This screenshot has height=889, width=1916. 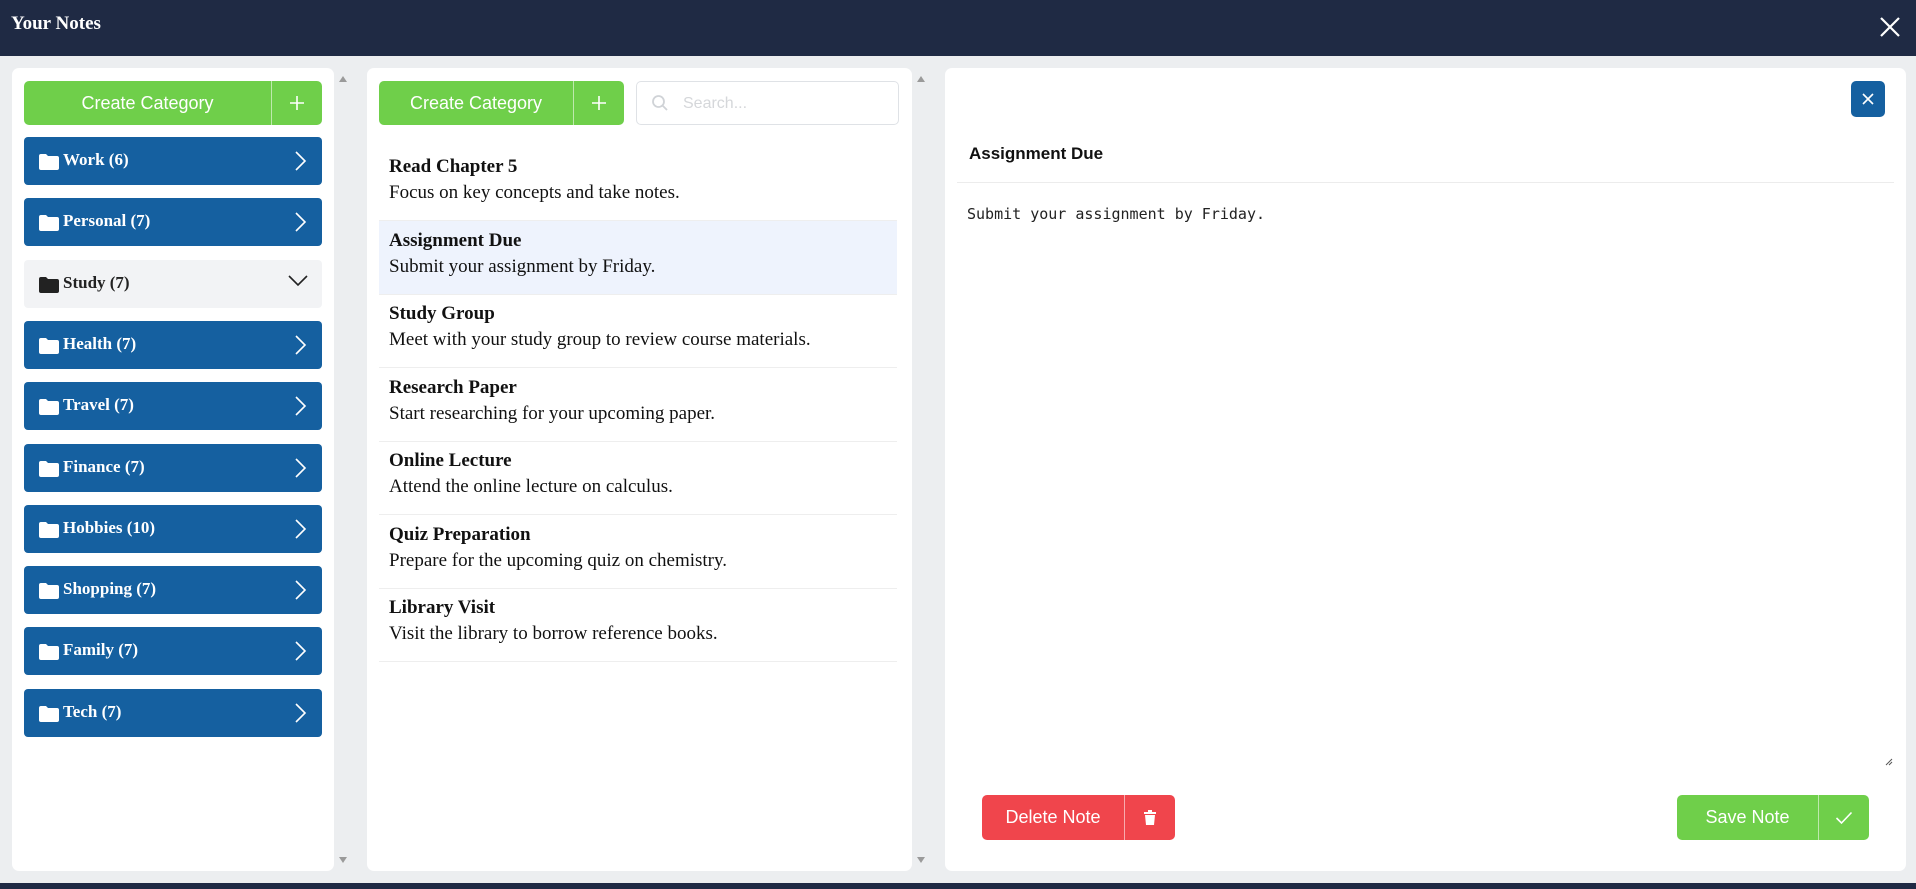 I want to click on search-box, so click(x=767, y=103).